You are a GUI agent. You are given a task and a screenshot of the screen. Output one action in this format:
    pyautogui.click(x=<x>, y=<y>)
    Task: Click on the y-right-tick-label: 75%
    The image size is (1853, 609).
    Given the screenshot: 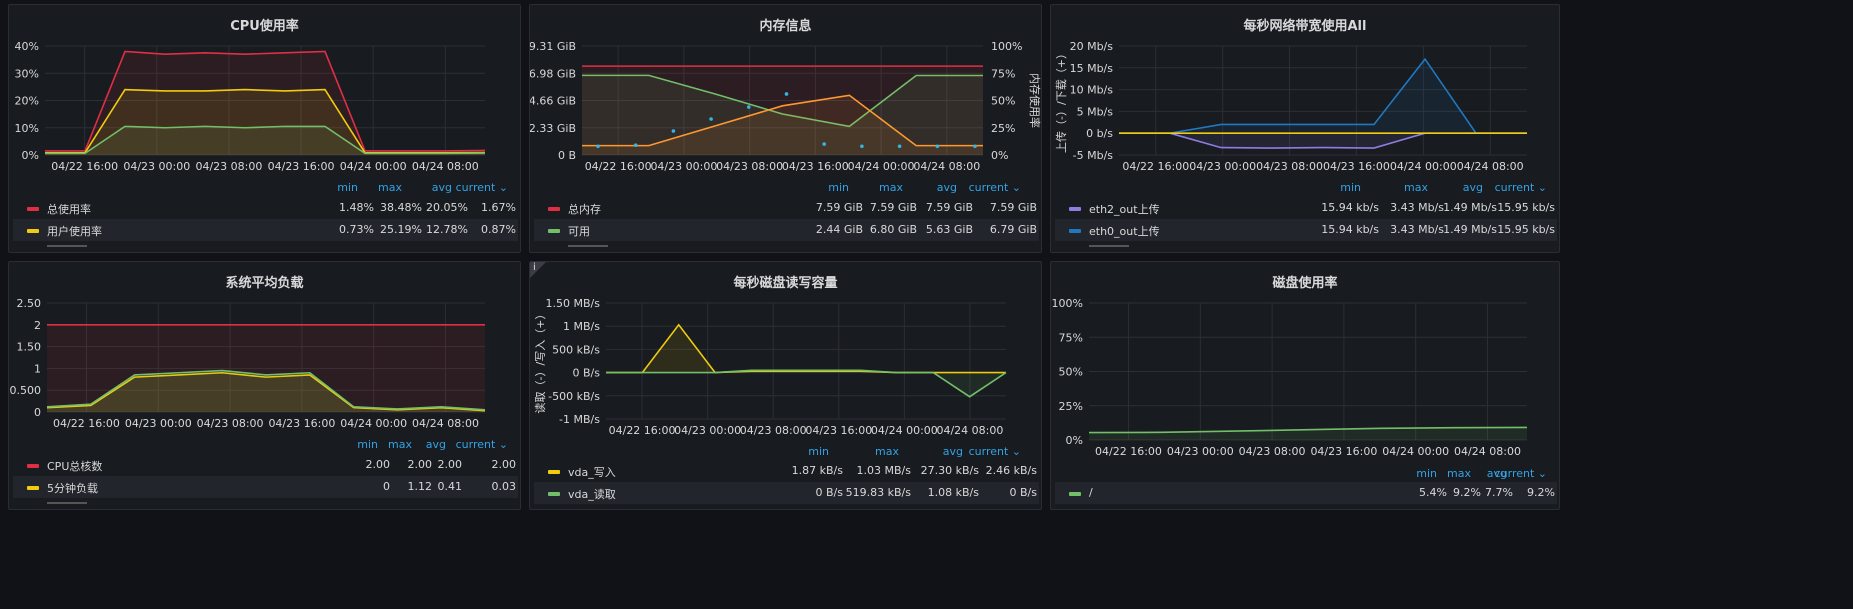 What is the action you would take?
    pyautogui.click(x=1003, y=73)
    